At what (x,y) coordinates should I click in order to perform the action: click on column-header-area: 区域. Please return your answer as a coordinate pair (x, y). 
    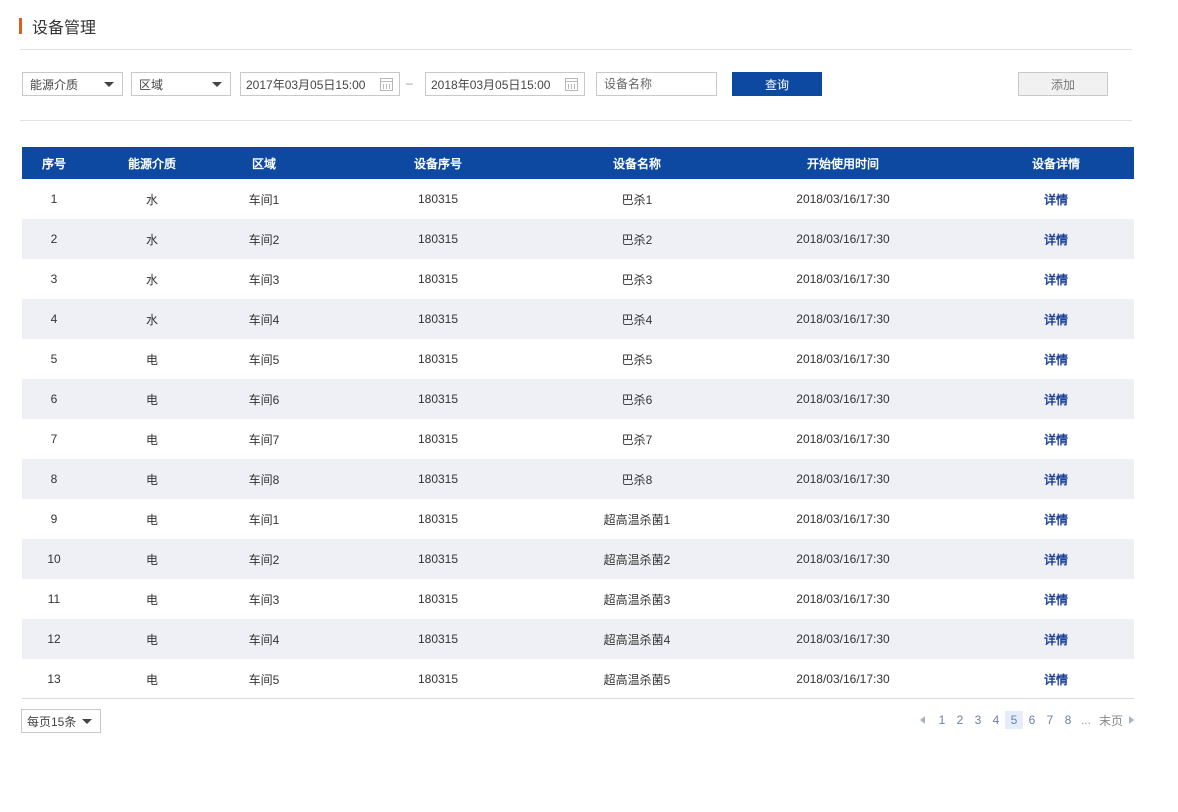
    Looking at the image, I should click on (263, 163).